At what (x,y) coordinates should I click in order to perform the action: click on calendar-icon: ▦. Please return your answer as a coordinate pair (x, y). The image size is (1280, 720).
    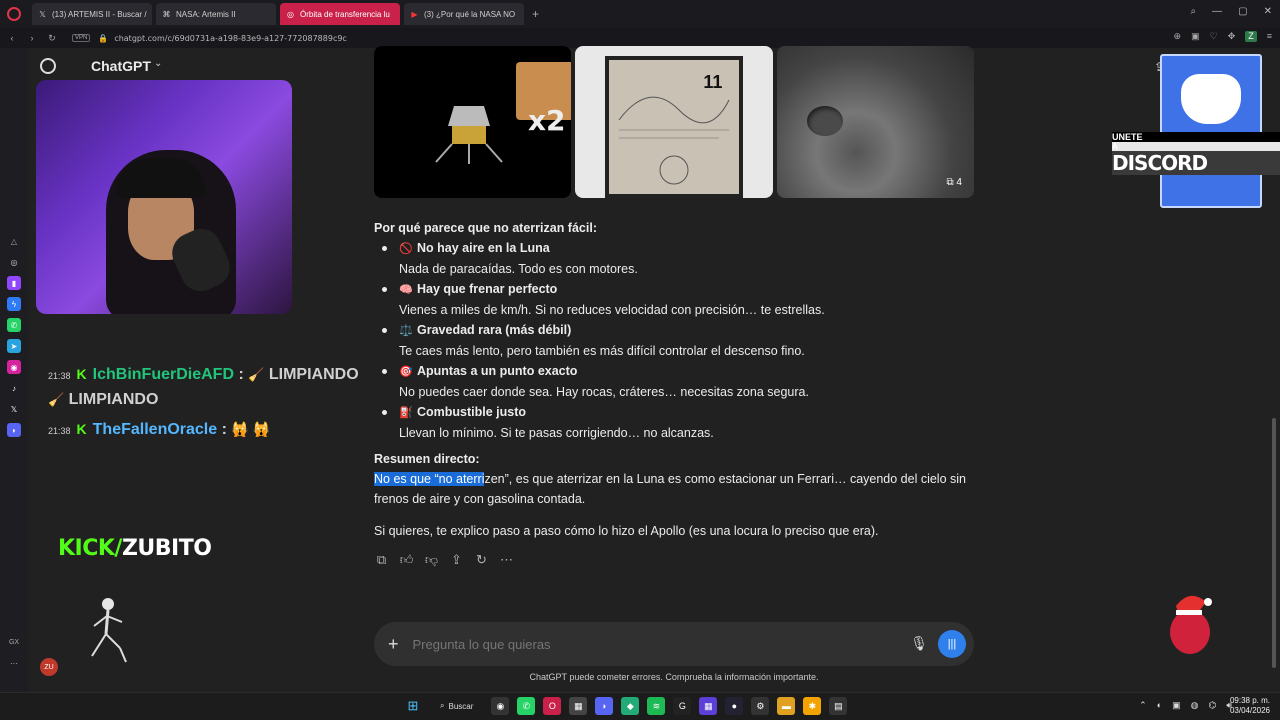
    Looking at the image, I should click on (578, 706).